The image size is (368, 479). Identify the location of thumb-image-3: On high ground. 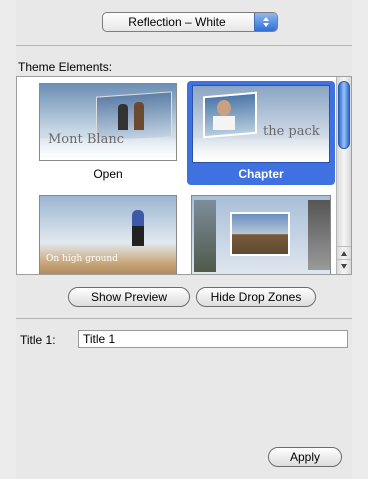
(108, 234).